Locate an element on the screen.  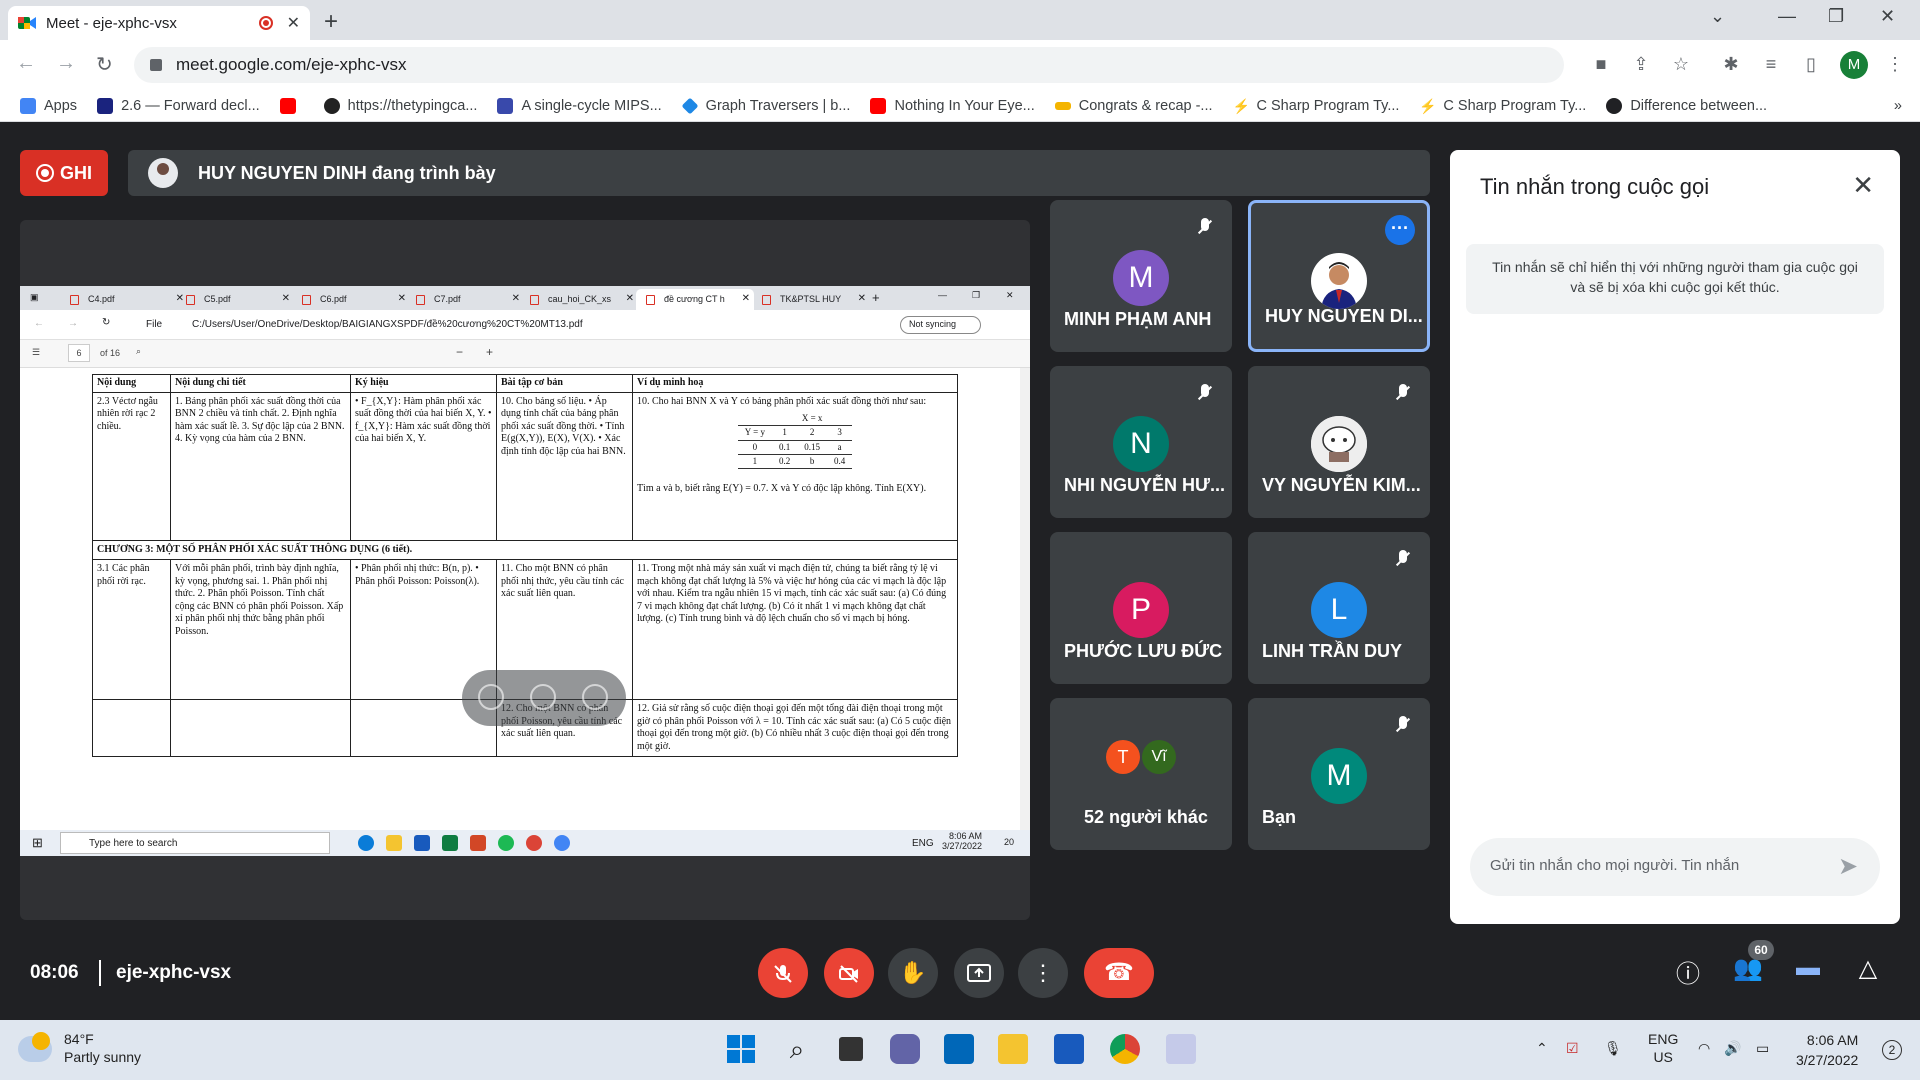
col-header: Ví dụ minh hoạ is located at coordinates (795, 383).